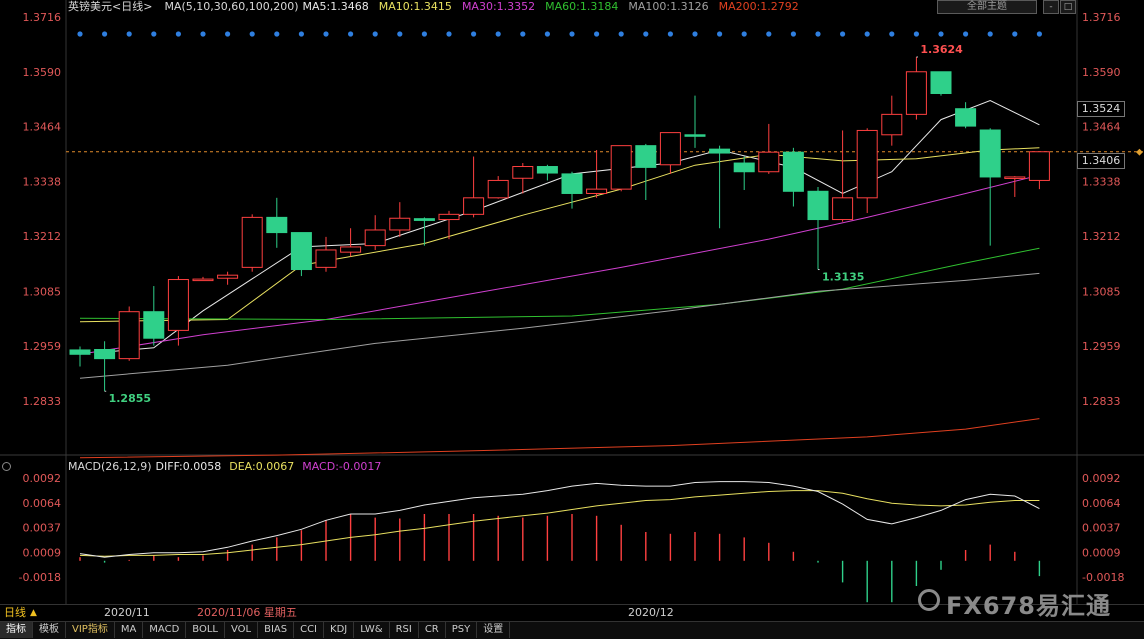 This screenshot has height=639, width=1144. I want to click on macd-tick-label-left: 0.0064, so click(42, 503).